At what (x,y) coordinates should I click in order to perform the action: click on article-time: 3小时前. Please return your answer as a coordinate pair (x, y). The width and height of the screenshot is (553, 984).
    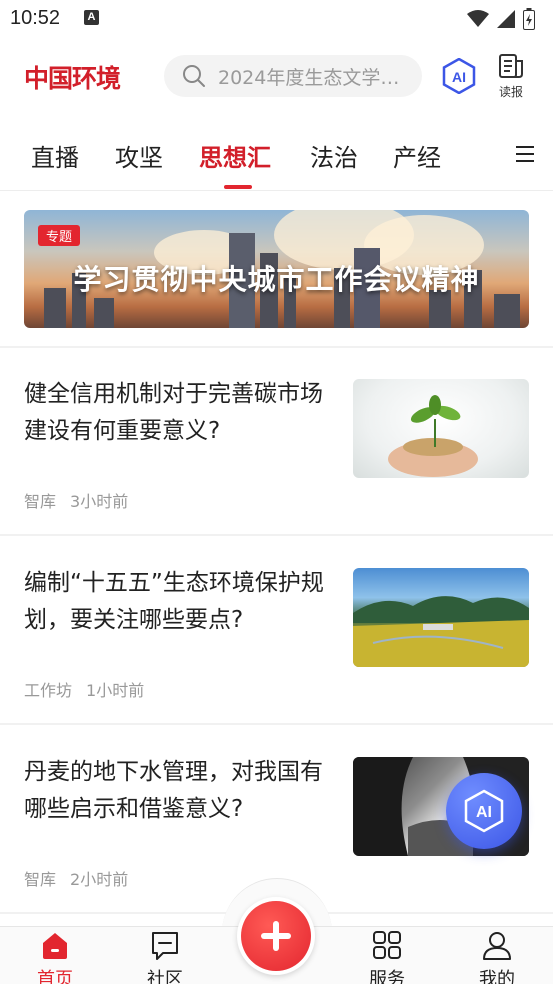
    Looking at the image, I should click on (99, 501).